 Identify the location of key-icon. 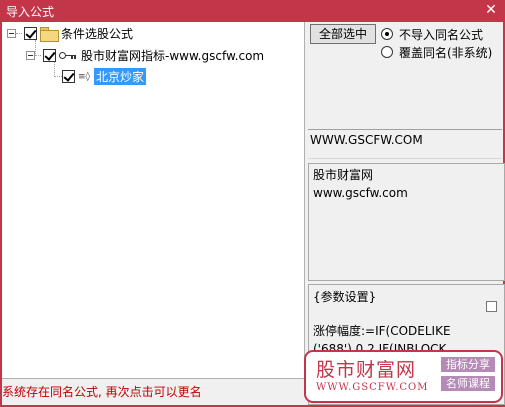
(68, 56).